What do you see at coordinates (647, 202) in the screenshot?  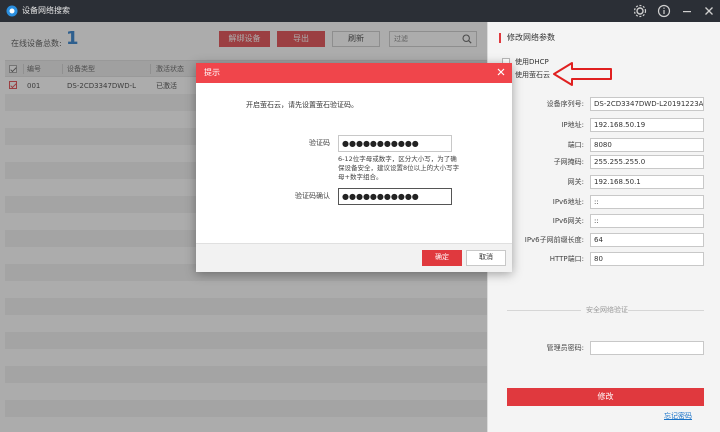 I see `ipv6-address-field: ::` at bounding box center [647, 202].